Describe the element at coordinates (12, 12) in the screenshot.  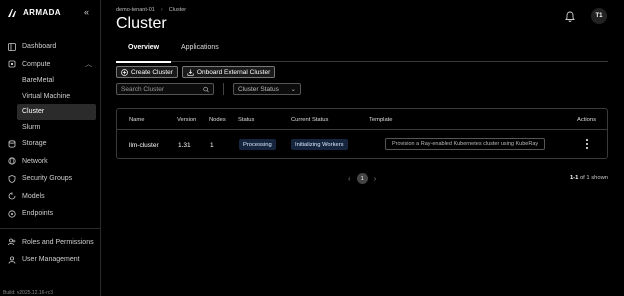
I see `armada-logo-icon` at that location.